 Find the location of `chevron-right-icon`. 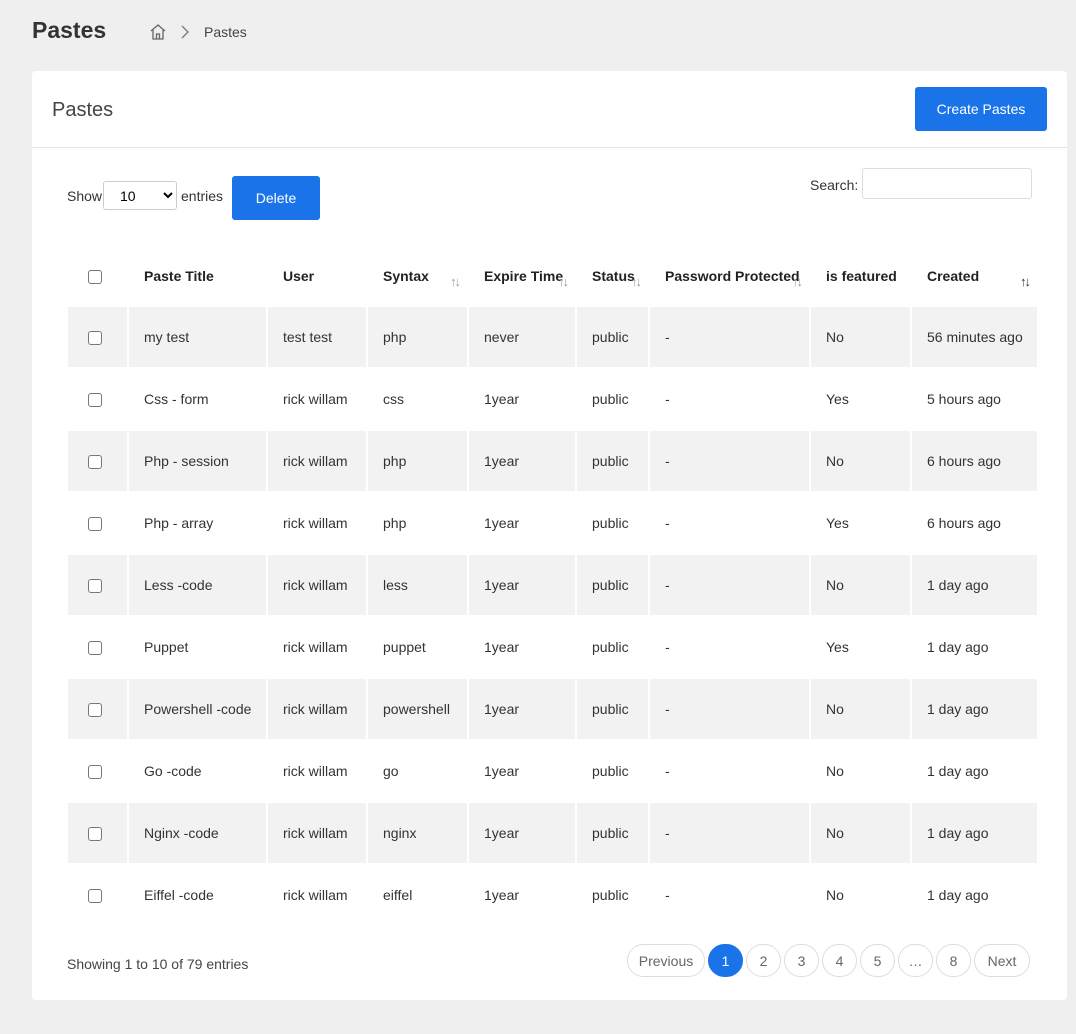

chevron-right-icon is located at coordinates (185, 32).